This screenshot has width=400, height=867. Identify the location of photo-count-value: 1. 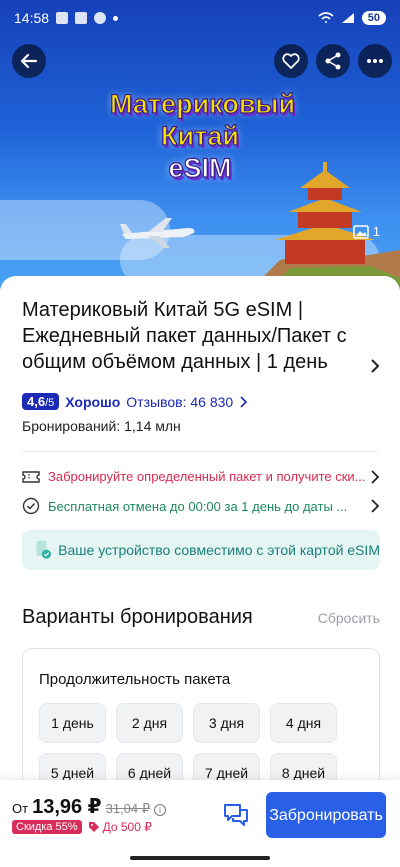
(376, 231).